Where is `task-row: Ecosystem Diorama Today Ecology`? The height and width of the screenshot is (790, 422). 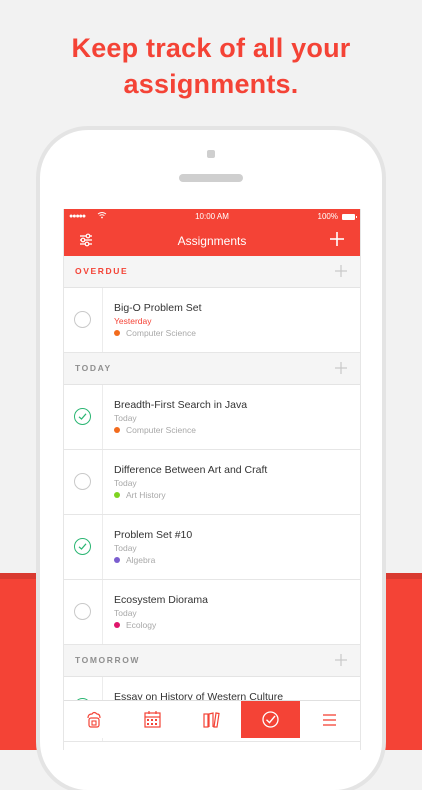 task-row: Ecosystem Diorama Today Ecology is located at coordinates (212, 612).